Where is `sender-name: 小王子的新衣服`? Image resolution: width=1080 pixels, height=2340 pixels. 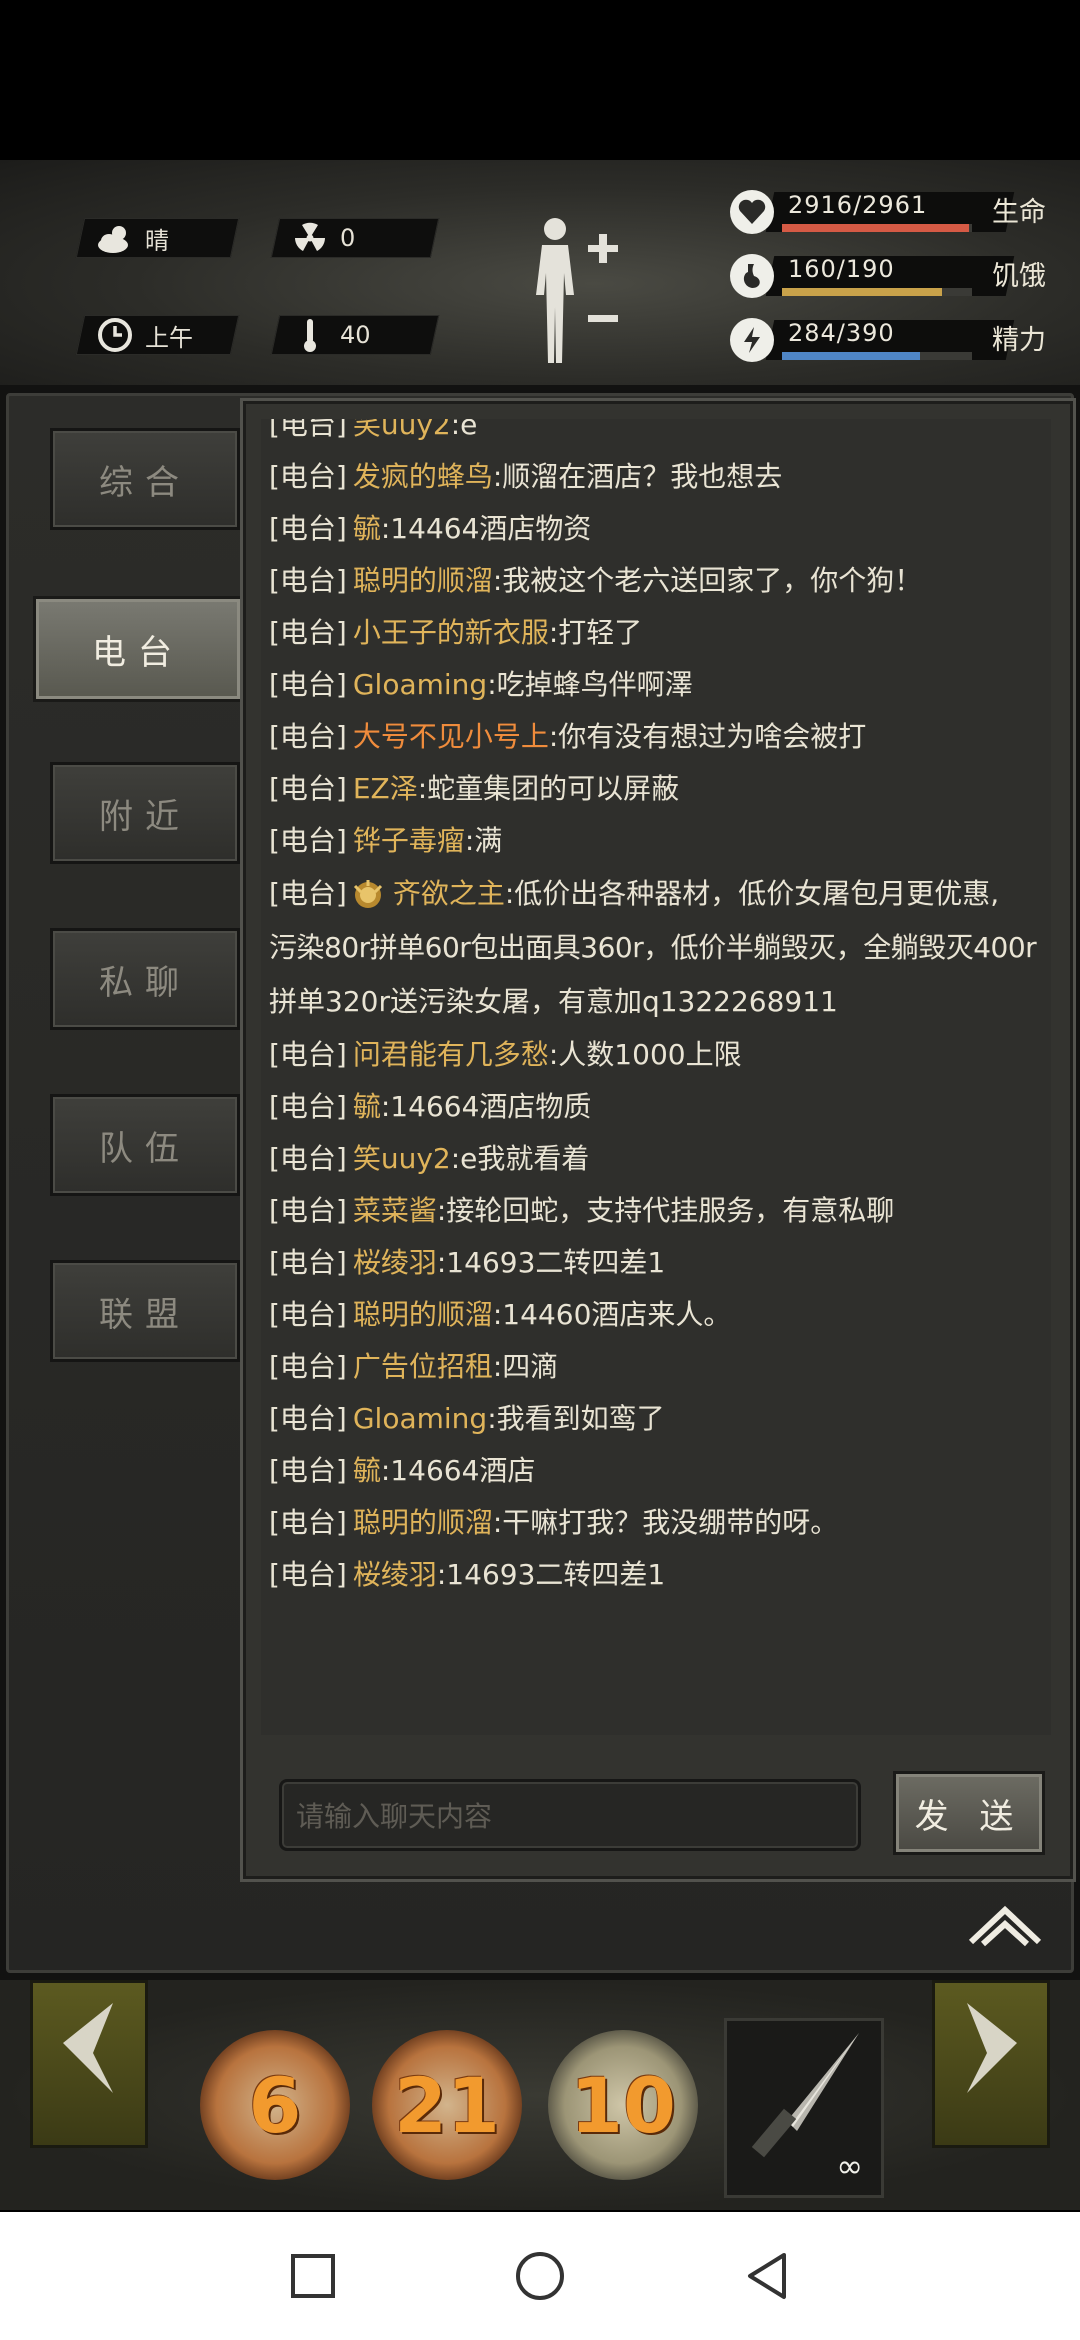 sender-name: 小王子的新衣服 is located at coordinates (451, 632).